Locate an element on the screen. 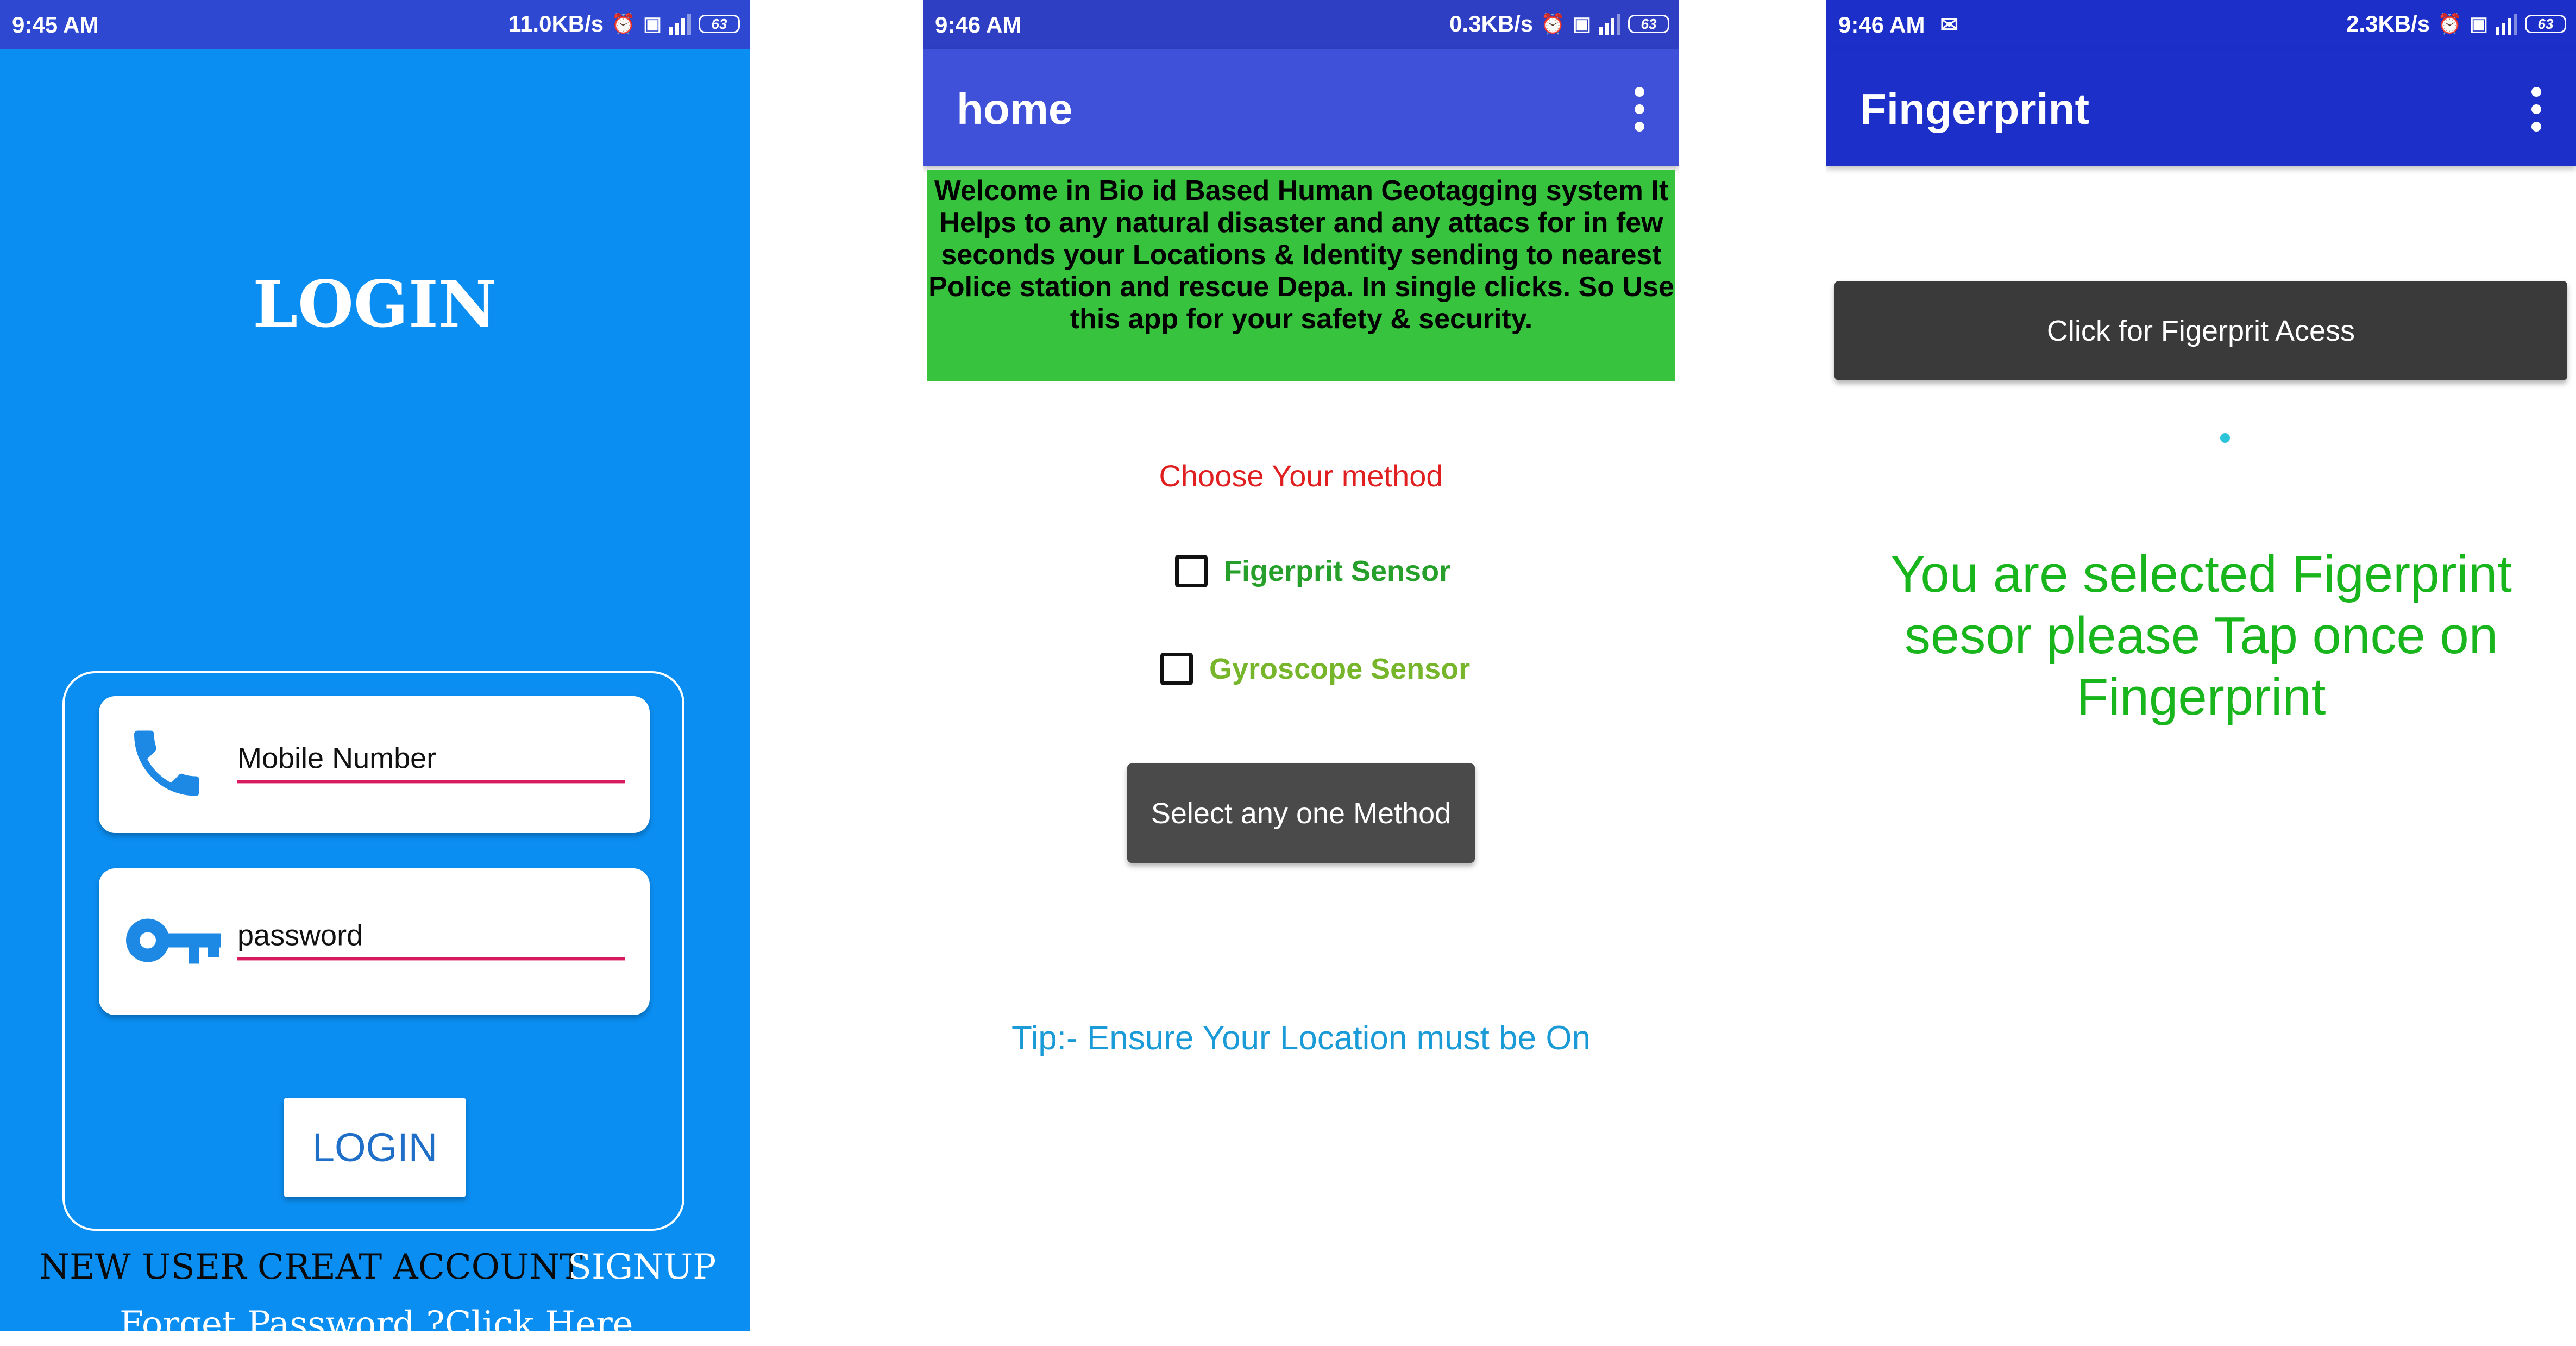 This screenshot has height=1346, width=2576. status-time: 9:45 AM is located at coordinates (55, 24).